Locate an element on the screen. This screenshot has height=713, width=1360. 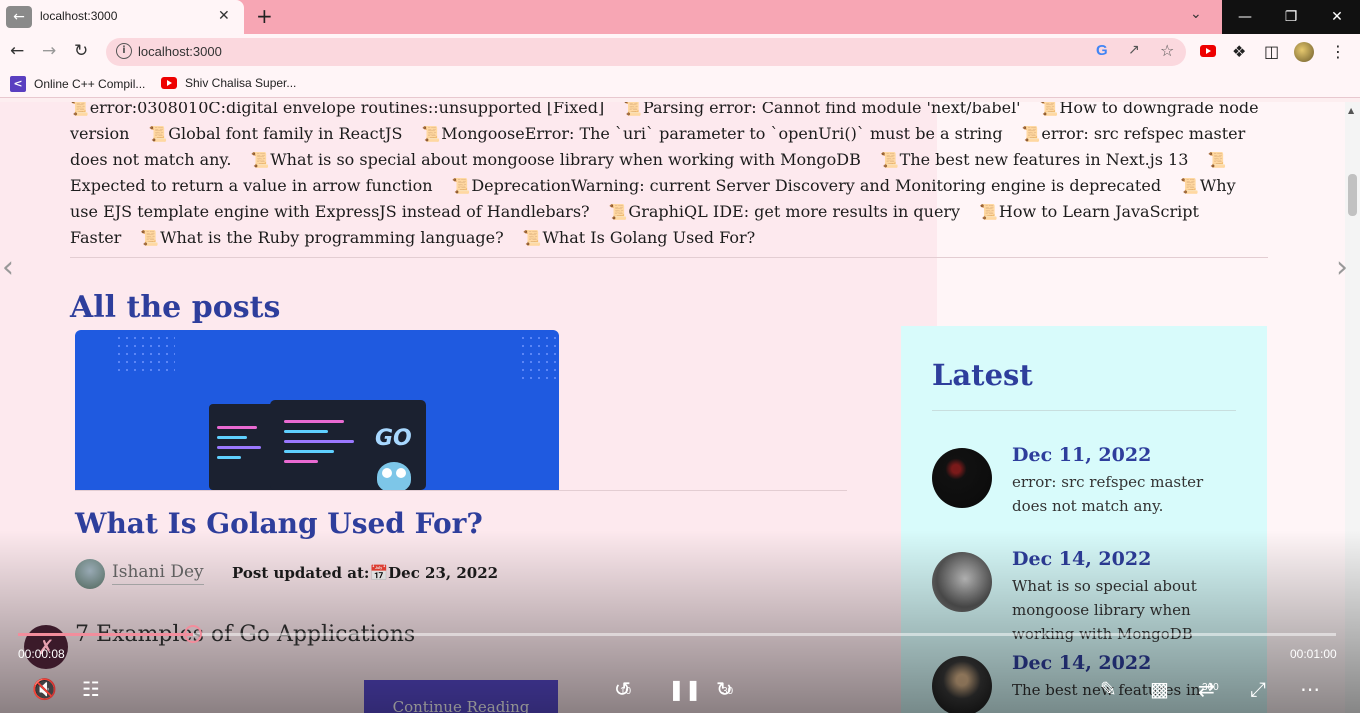
tab-strip: ← localhost:3000 ✕ + ⌄ — ❐ ✕ is located at coordinates (680, 17).